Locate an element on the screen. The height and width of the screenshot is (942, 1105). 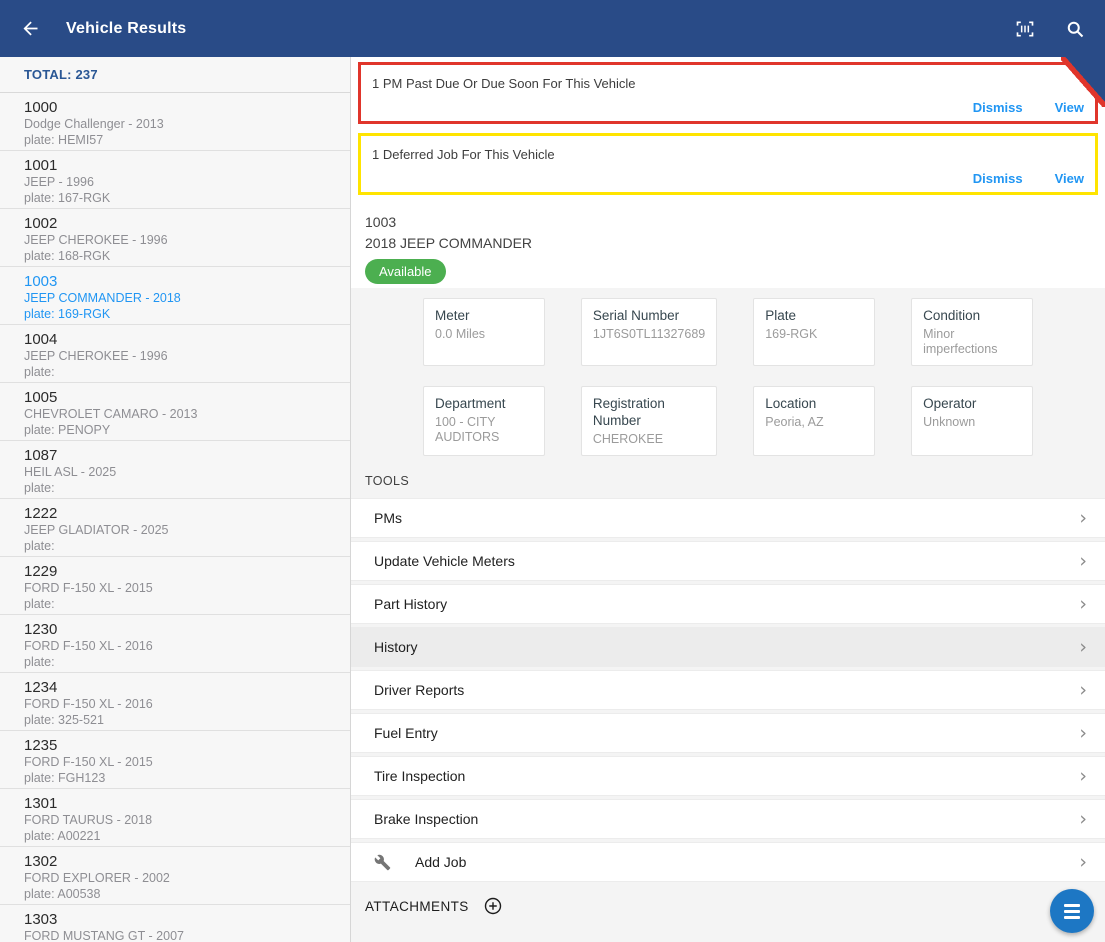
vehicle-id: 1302 is located at coordinates (41, 861).